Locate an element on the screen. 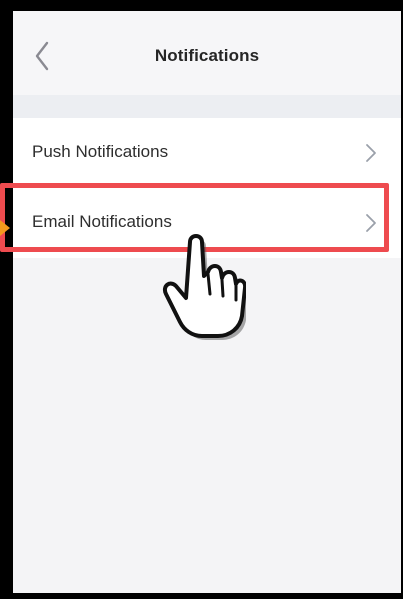  push-notifications-label: Push Notifications is located at coordinates (100, 151).